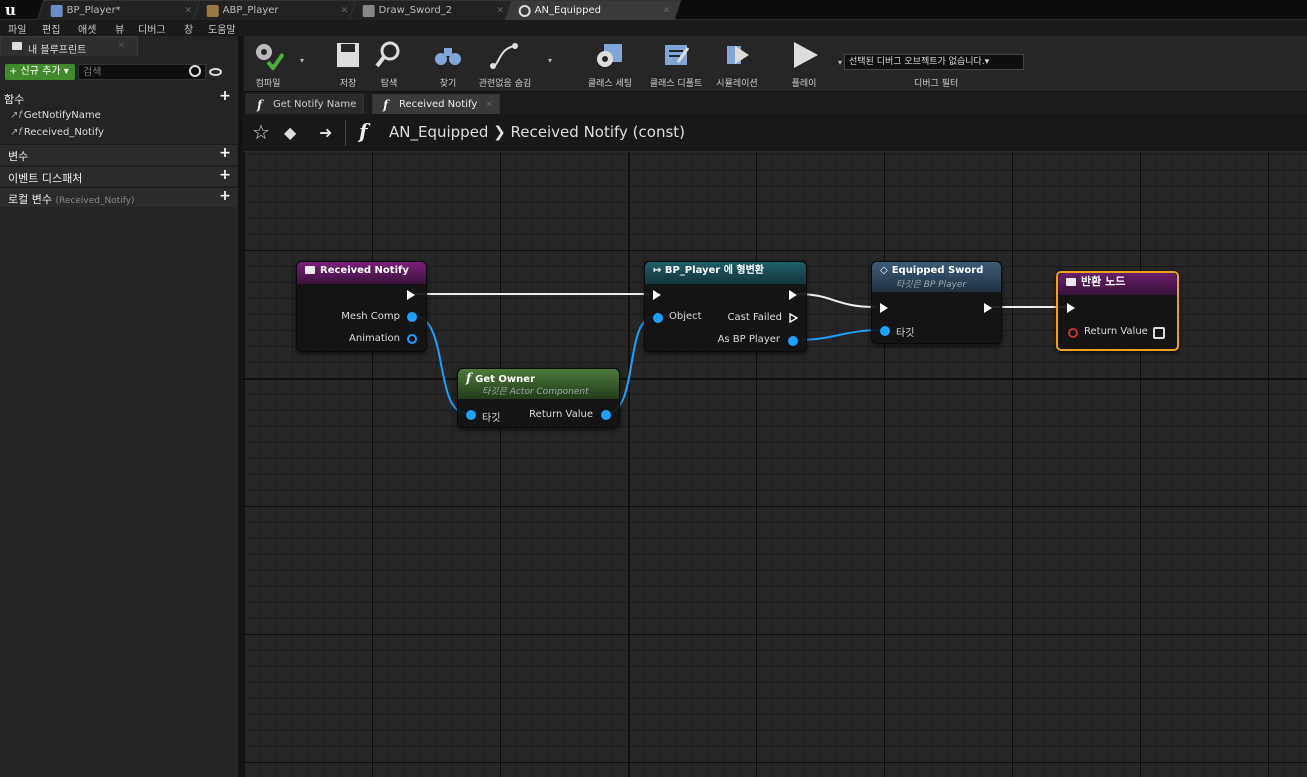 The image size is (1307, 777). Describe the element at coordinates (412, 339) in the screenshot. I see `animation-pin` at that location.